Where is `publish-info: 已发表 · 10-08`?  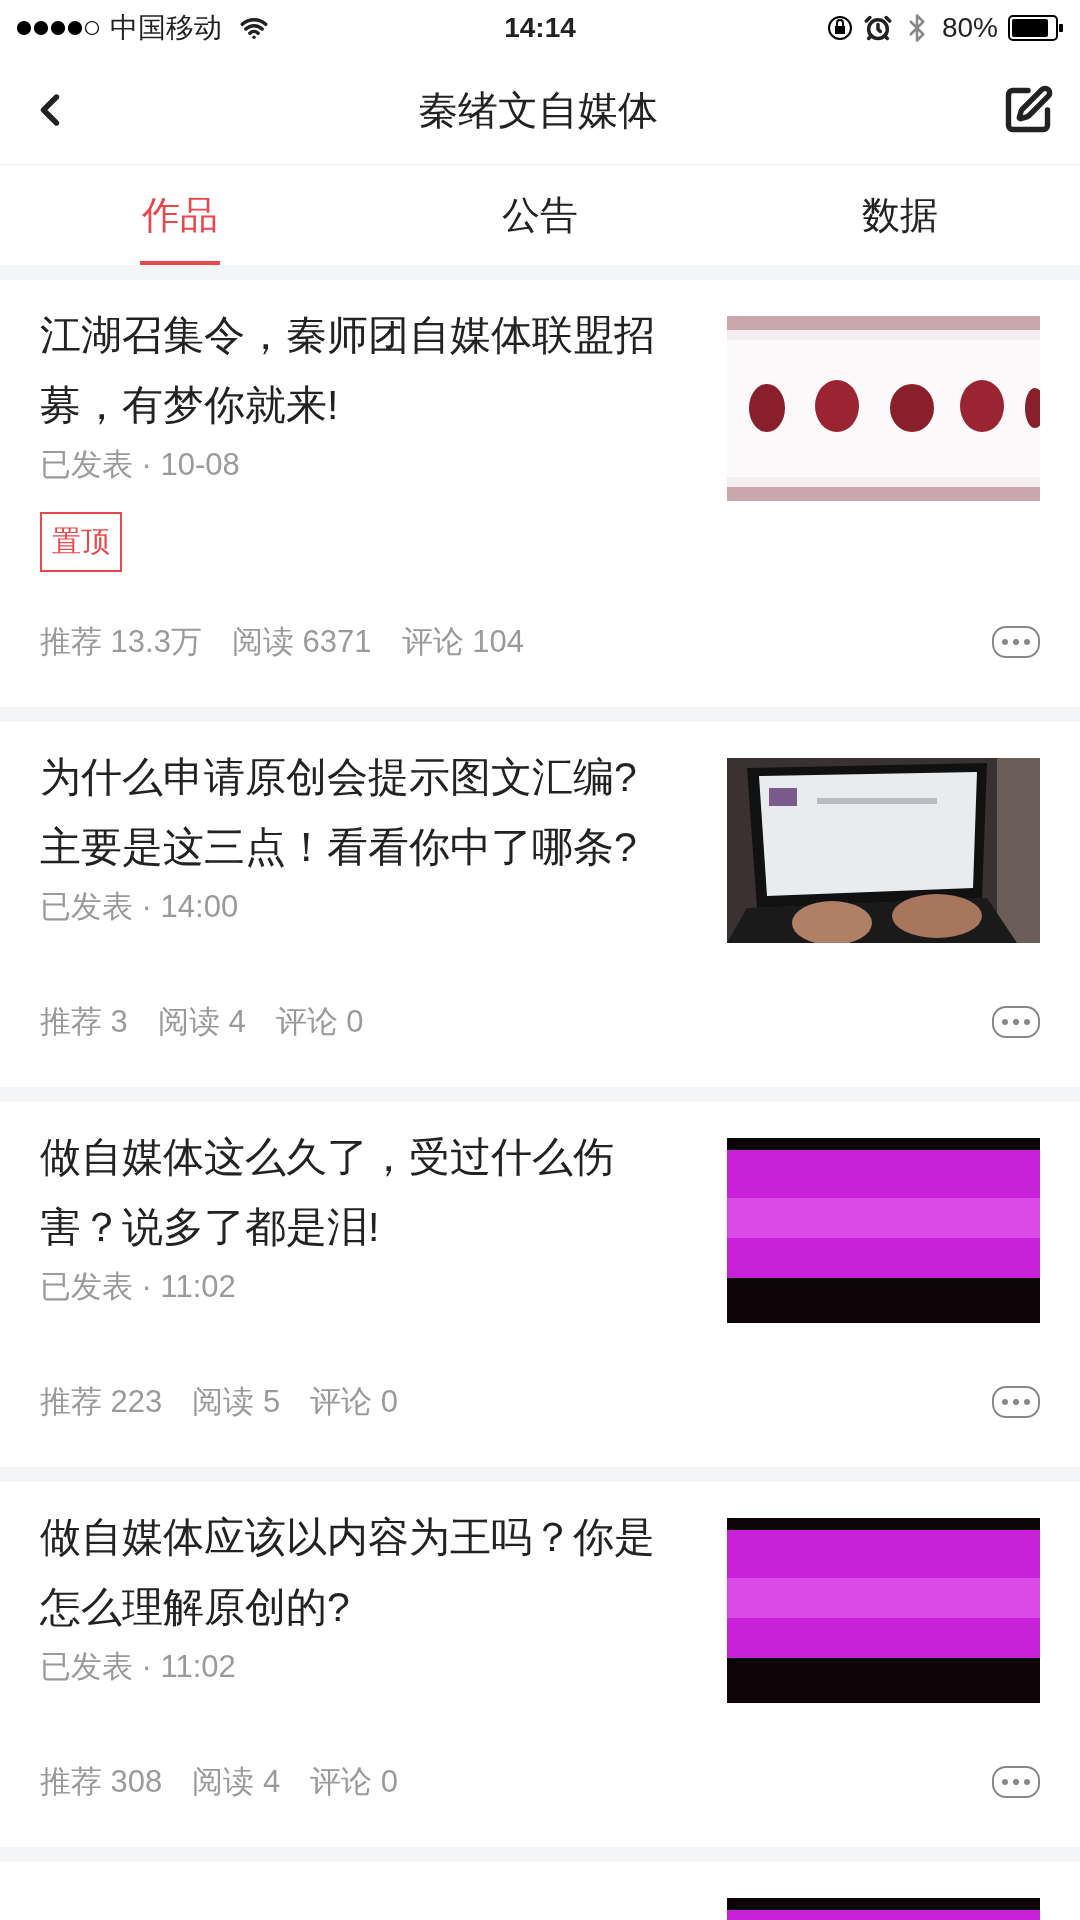
publish-info: 已发表 · 10-08 is located at coordinates (140, 465).